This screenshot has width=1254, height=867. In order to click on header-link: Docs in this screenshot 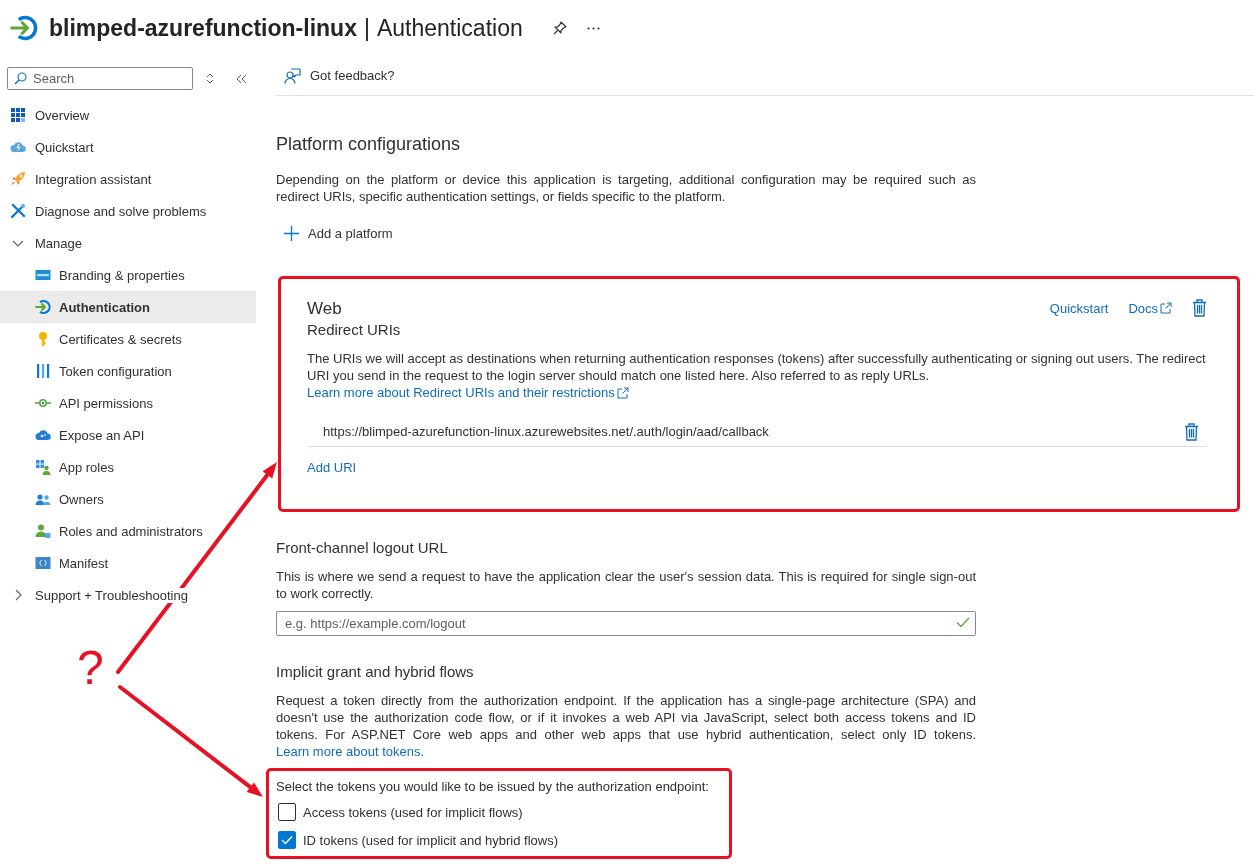, I will do `click(1150, 308)`.